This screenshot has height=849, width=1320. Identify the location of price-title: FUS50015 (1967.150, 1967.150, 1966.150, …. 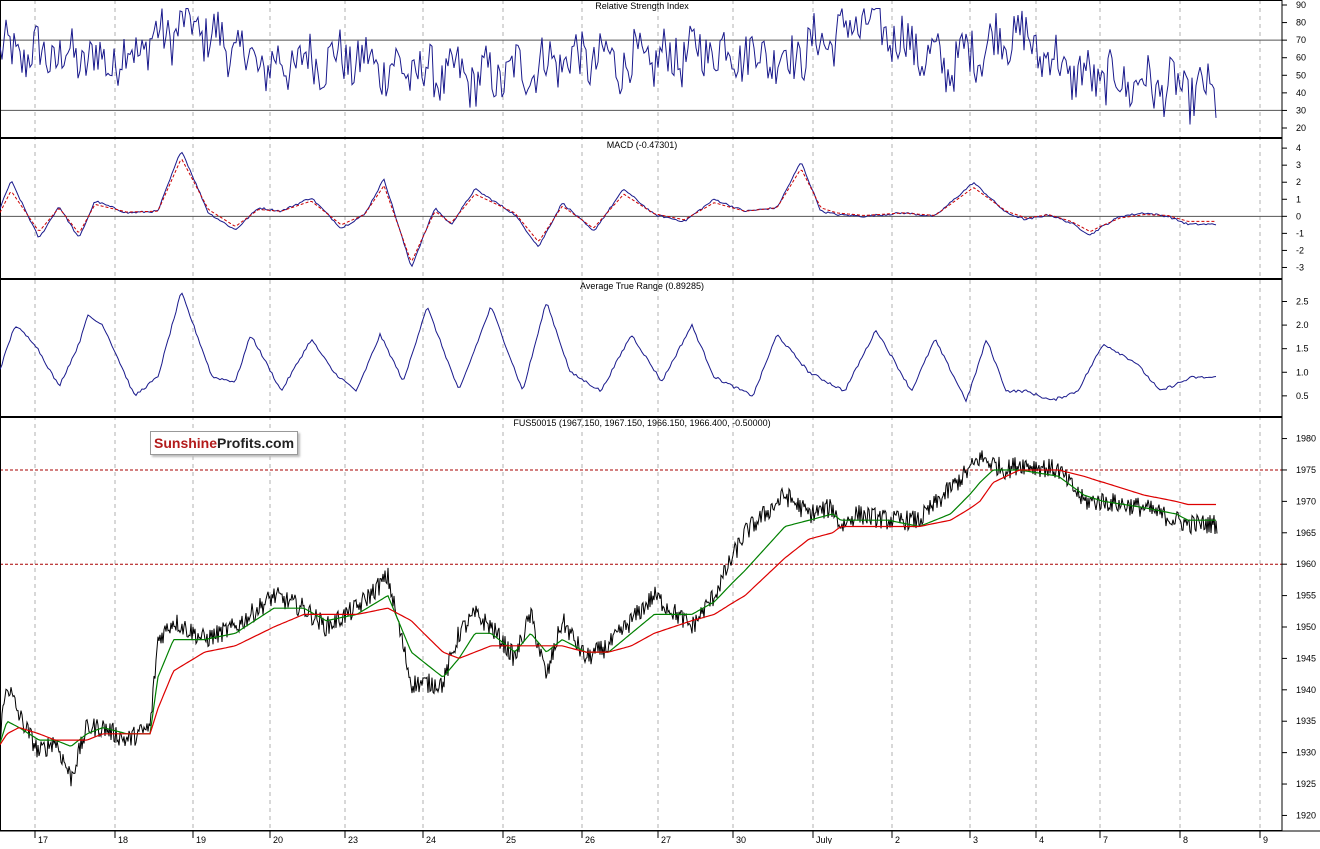
(641, 423).